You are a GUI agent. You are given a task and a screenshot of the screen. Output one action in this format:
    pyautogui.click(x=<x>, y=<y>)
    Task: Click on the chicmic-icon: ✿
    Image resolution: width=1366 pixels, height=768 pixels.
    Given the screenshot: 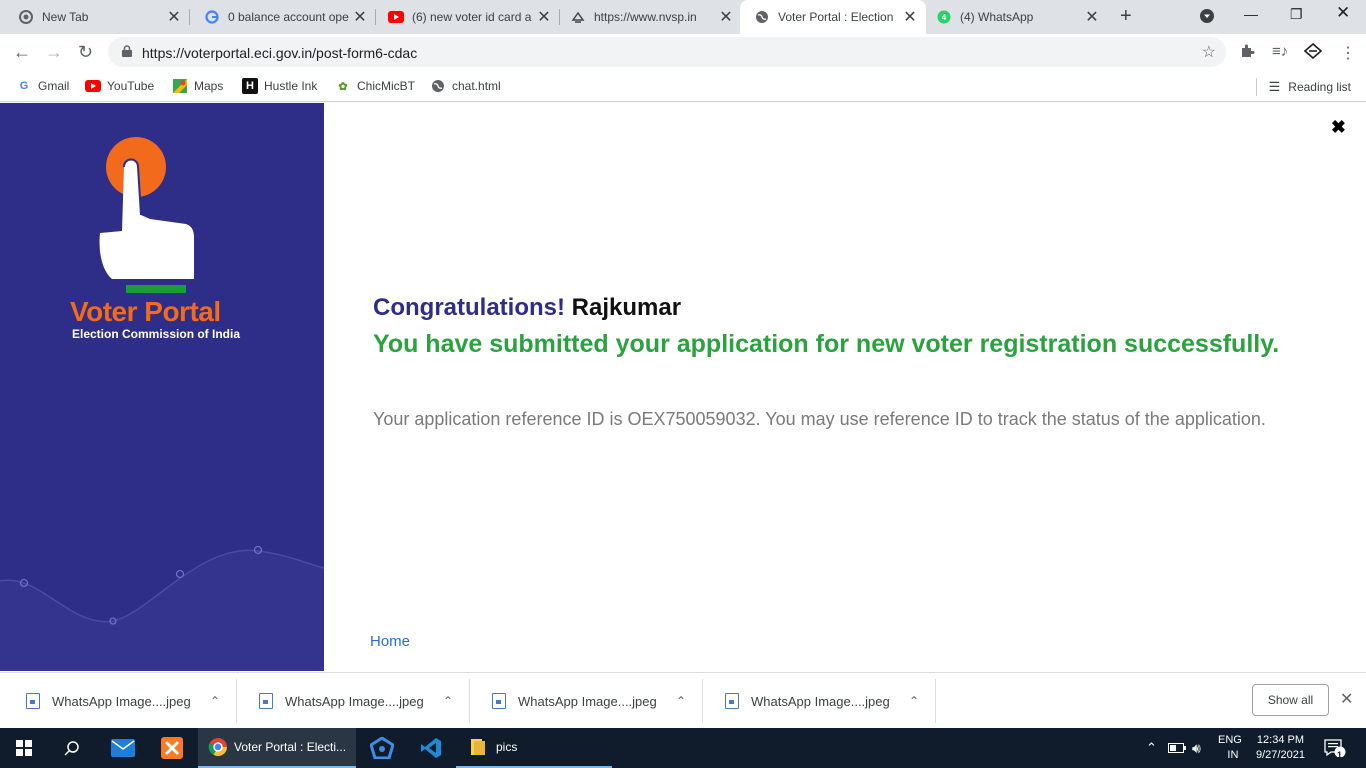 What is the action you would take?
    pyautogui.click(x=343, y=86)
    